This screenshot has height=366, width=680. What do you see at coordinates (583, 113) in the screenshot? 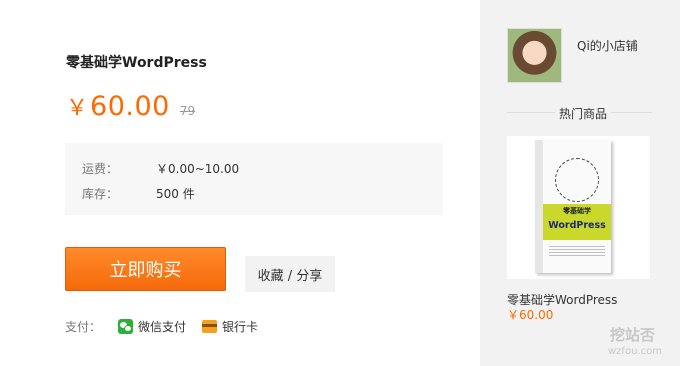
I see `hot-products-heading: 热门商品` at bounding box center [583, 113].